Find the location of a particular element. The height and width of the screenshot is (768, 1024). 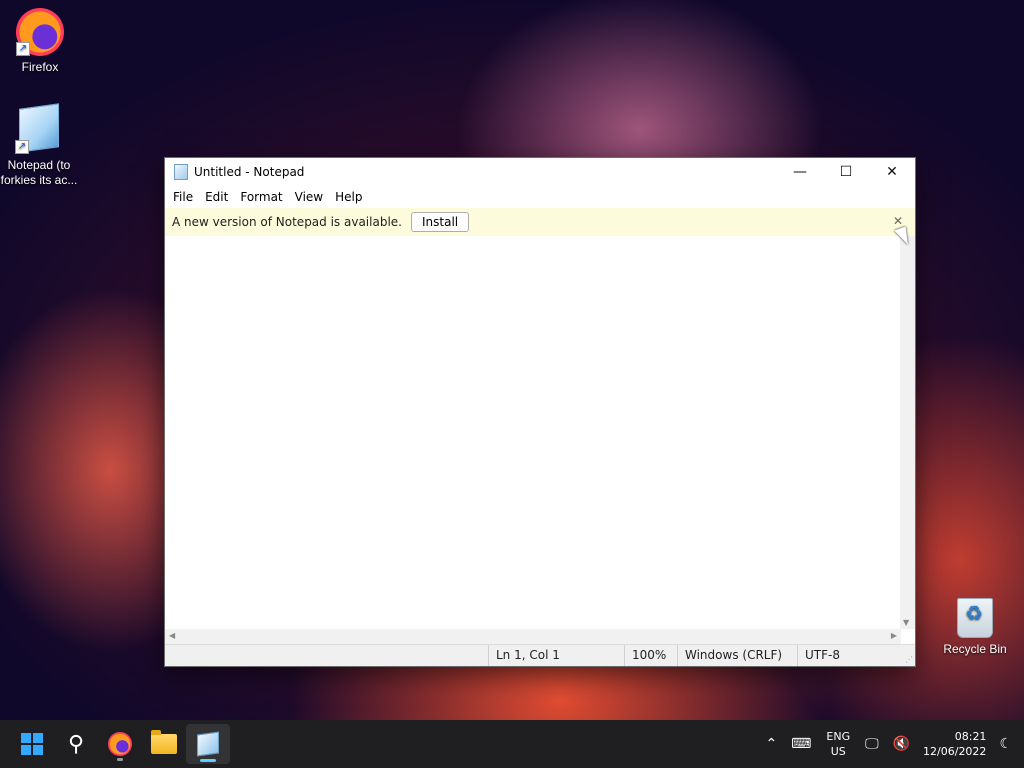

desktop-icon-label: Firefox is located at coordinates (40, 67).